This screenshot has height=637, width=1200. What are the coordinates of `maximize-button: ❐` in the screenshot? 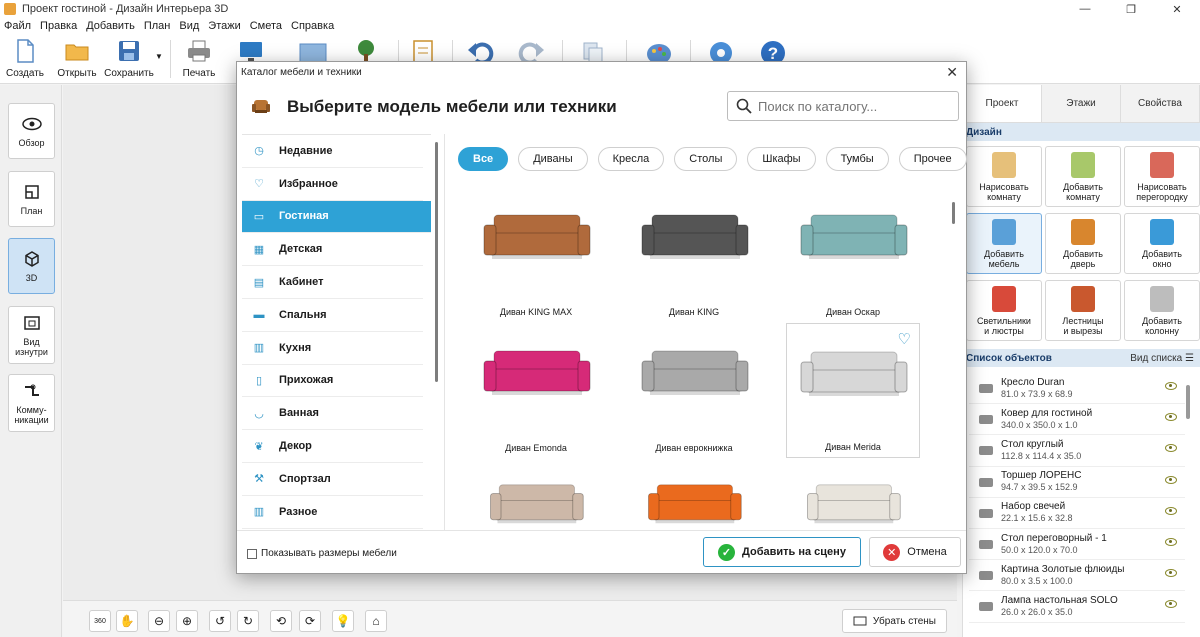 It's located at (1131, 9).